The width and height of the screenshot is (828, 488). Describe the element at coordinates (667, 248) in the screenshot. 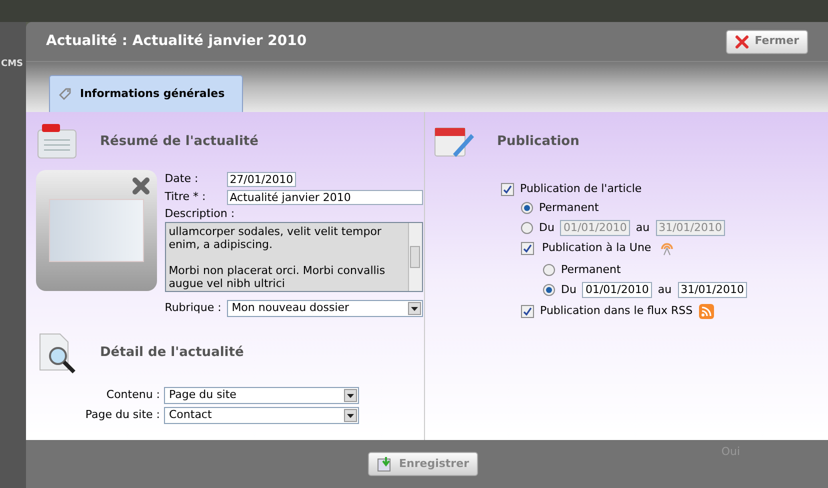

I see `broadcast-icon` at that location.